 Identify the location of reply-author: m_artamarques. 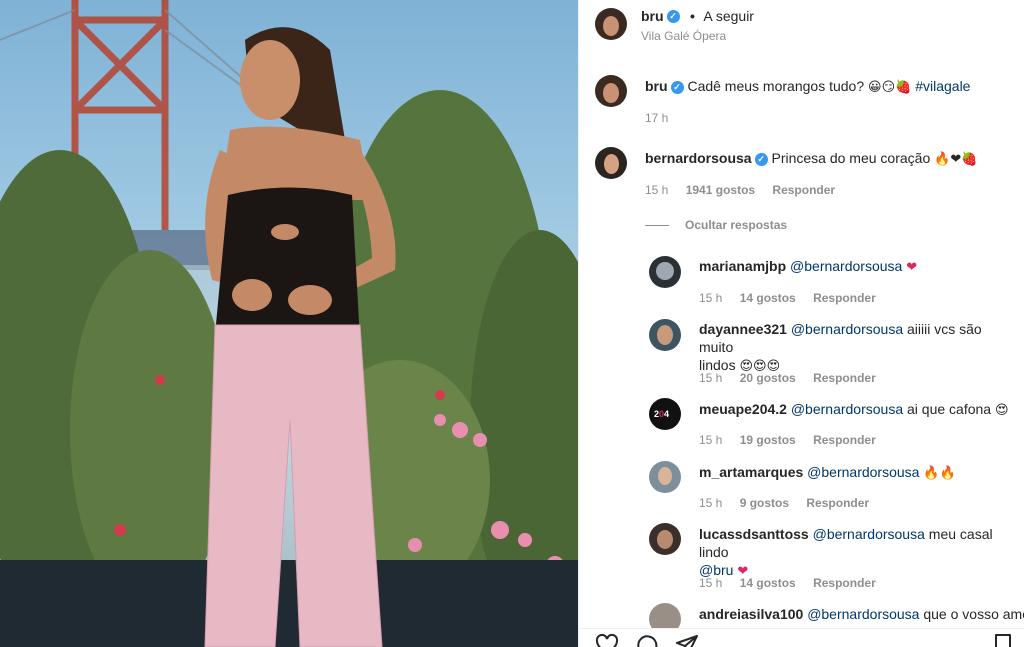
(751, 472).